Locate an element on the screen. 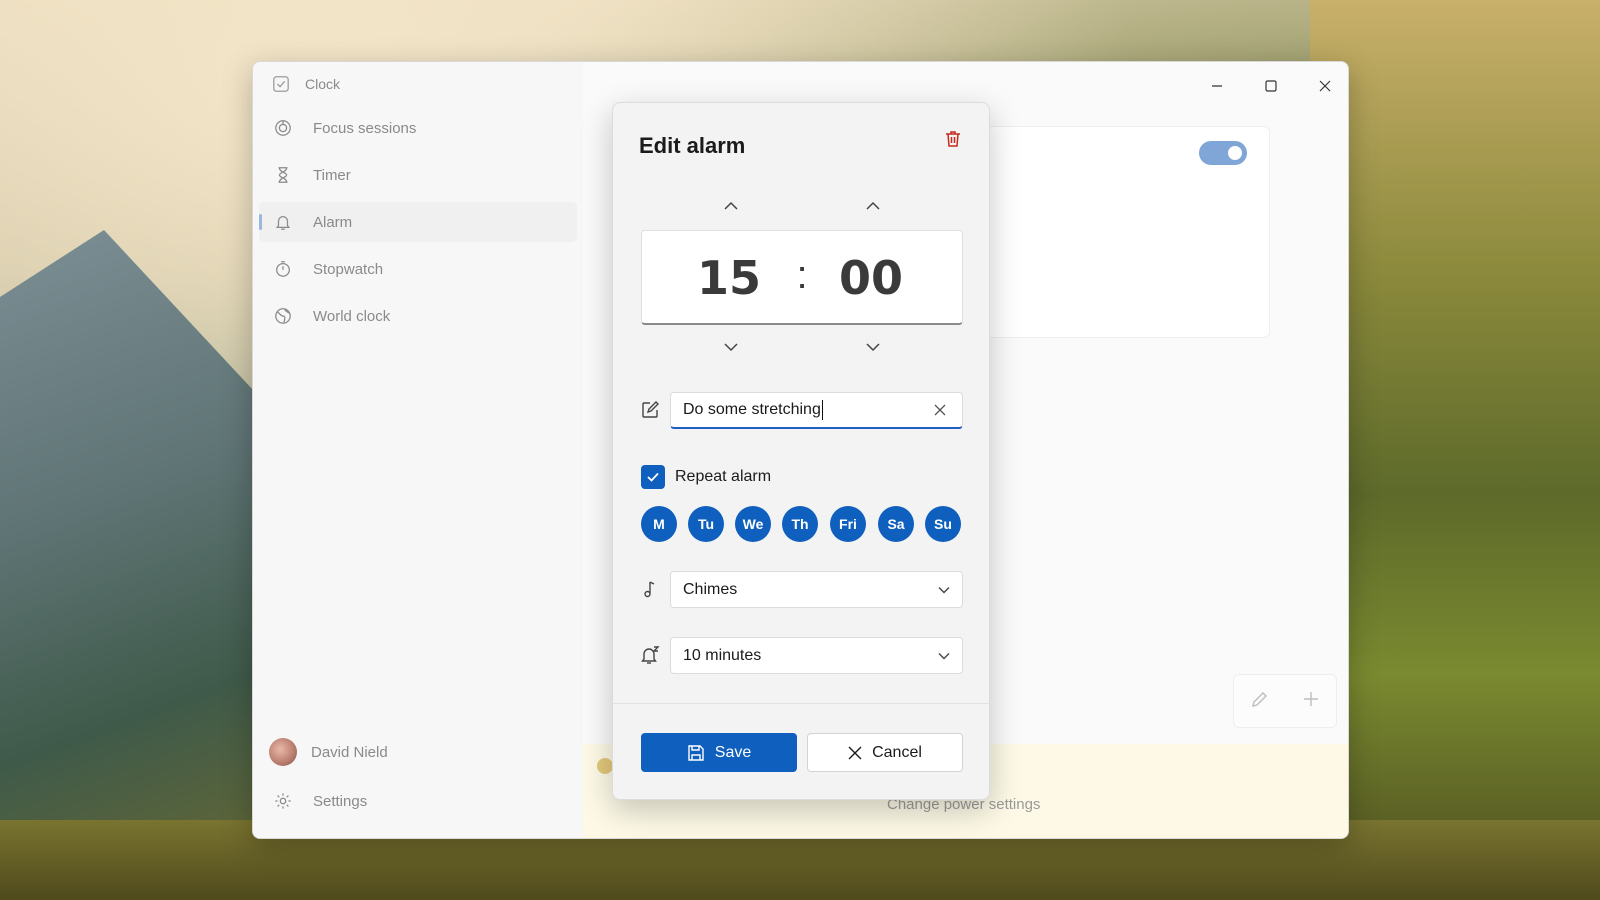  minimize-icon is located at coordinates (1217, 86).